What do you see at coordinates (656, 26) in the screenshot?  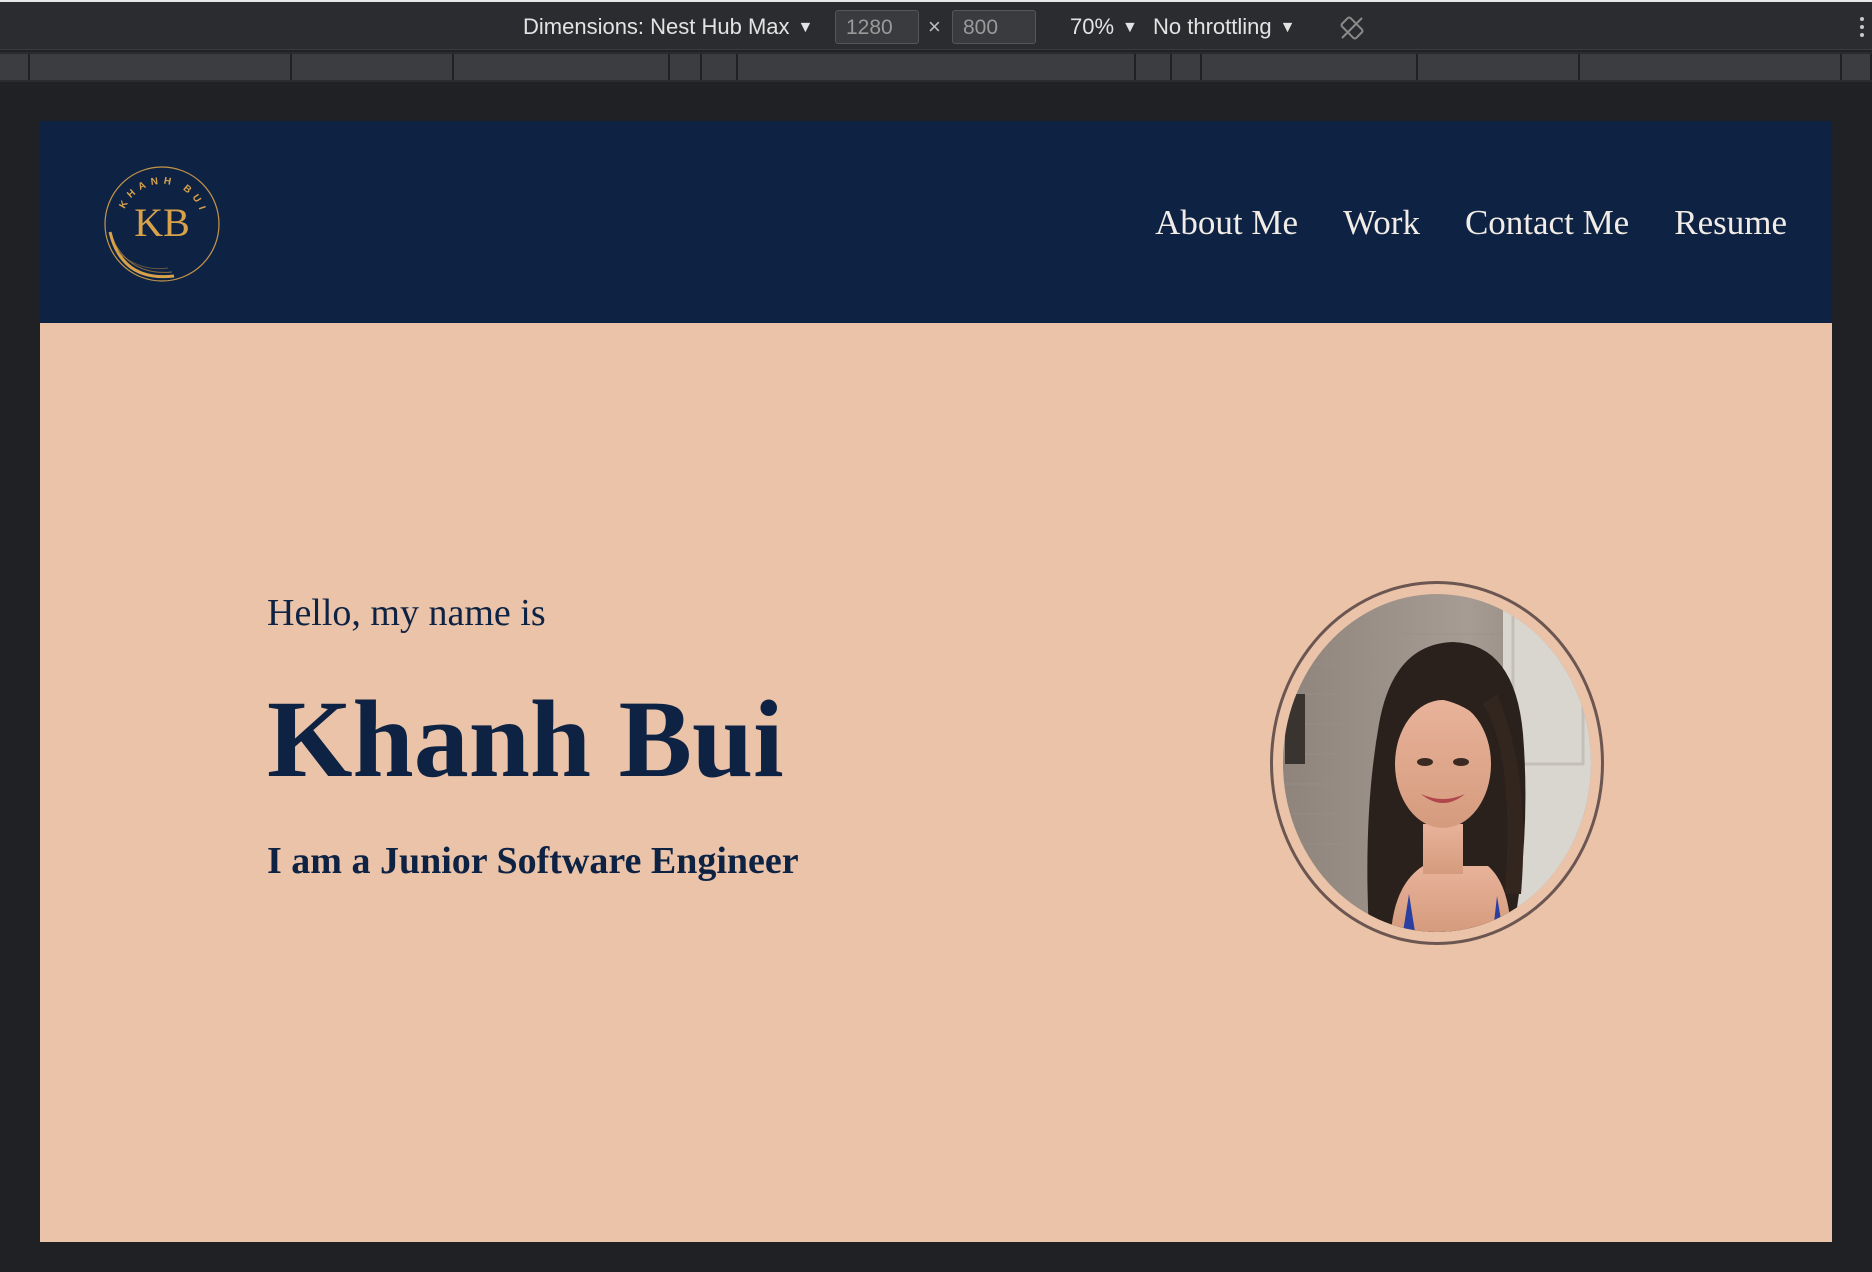 I see `device-label: Dimensions: Nest Hub Max` at bounding box center [656, 26].